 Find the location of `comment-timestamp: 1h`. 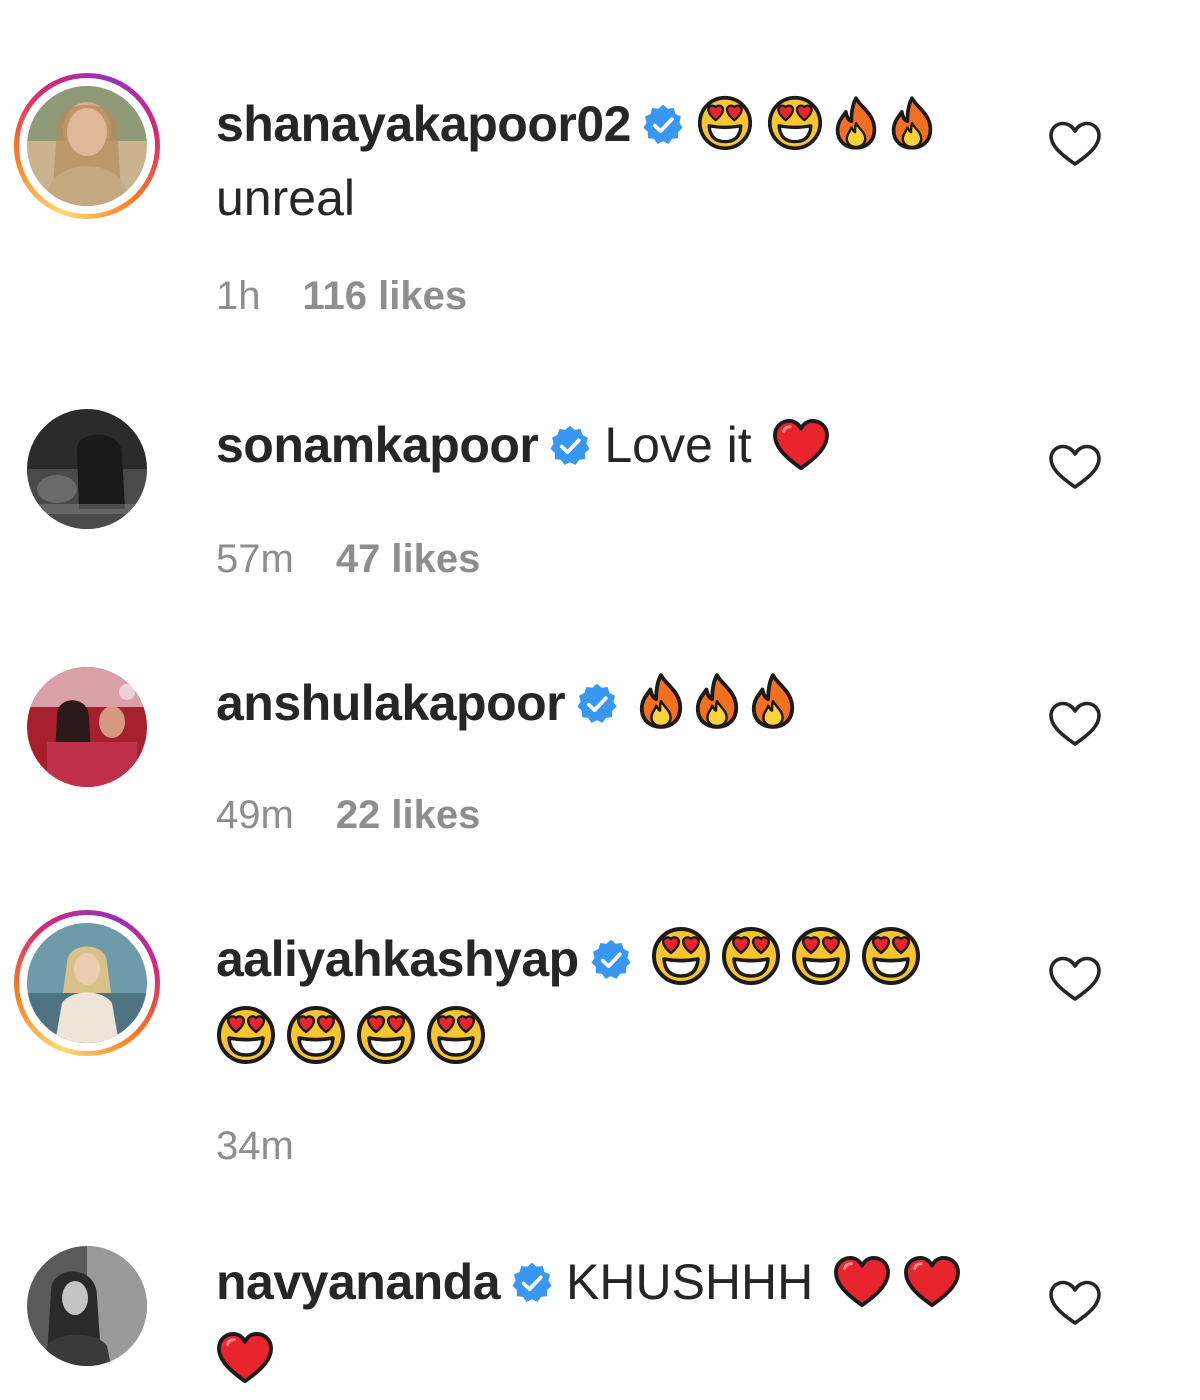

comment-timestamp: 1h is located at coordinates (238, 296).